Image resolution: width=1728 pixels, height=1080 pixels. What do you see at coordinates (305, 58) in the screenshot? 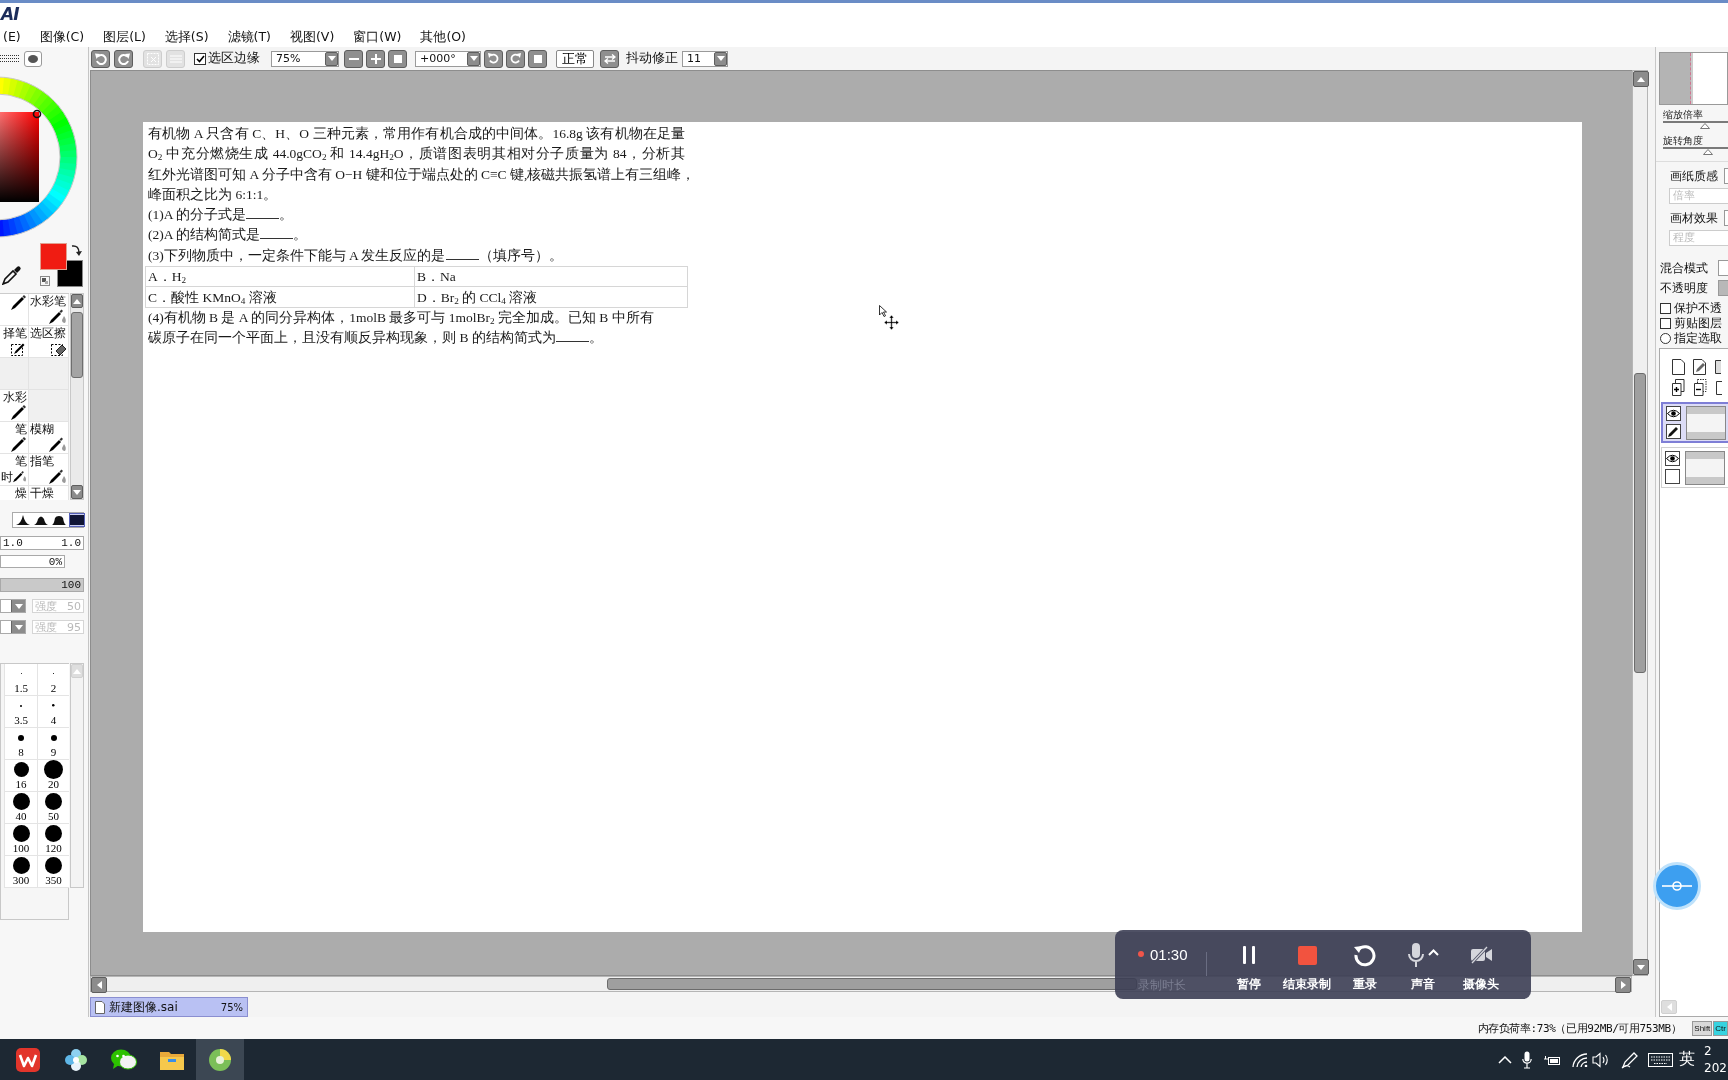
I see `zoom-field: 75%` at bounding box center [305, 58].